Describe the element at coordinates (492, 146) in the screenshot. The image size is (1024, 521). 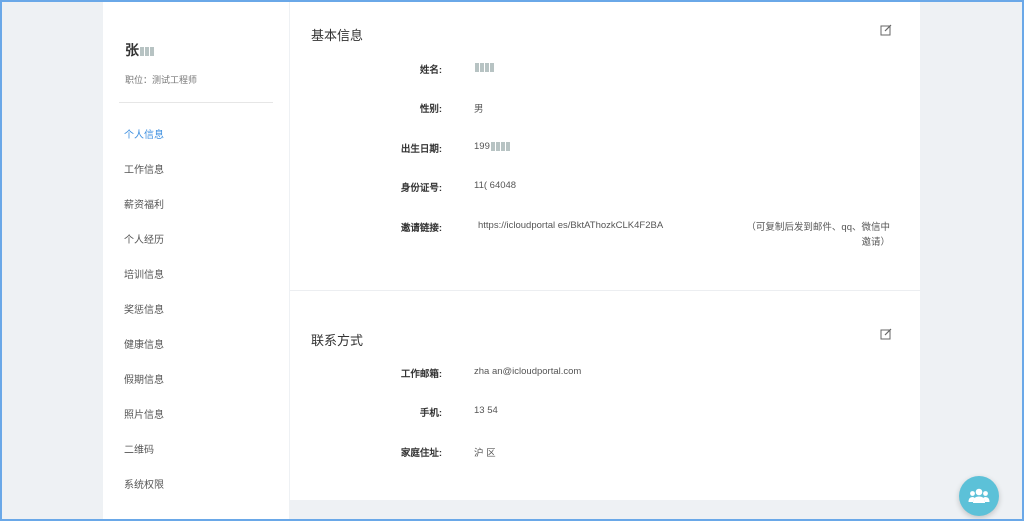
I see `field-value: 199` at that location.